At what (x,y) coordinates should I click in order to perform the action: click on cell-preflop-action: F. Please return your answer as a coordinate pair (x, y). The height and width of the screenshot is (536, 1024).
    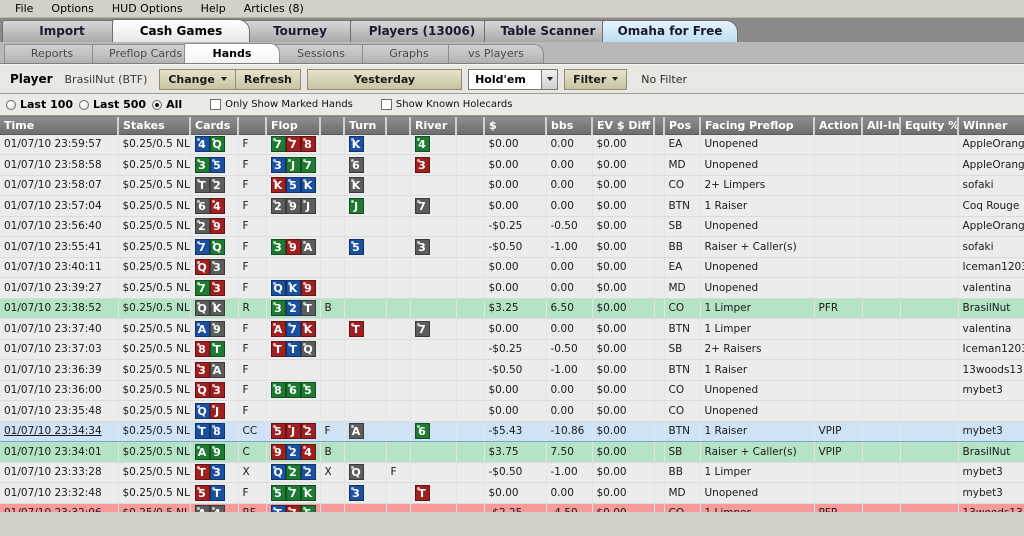
    Looking at the image, I should click on (252, 165).